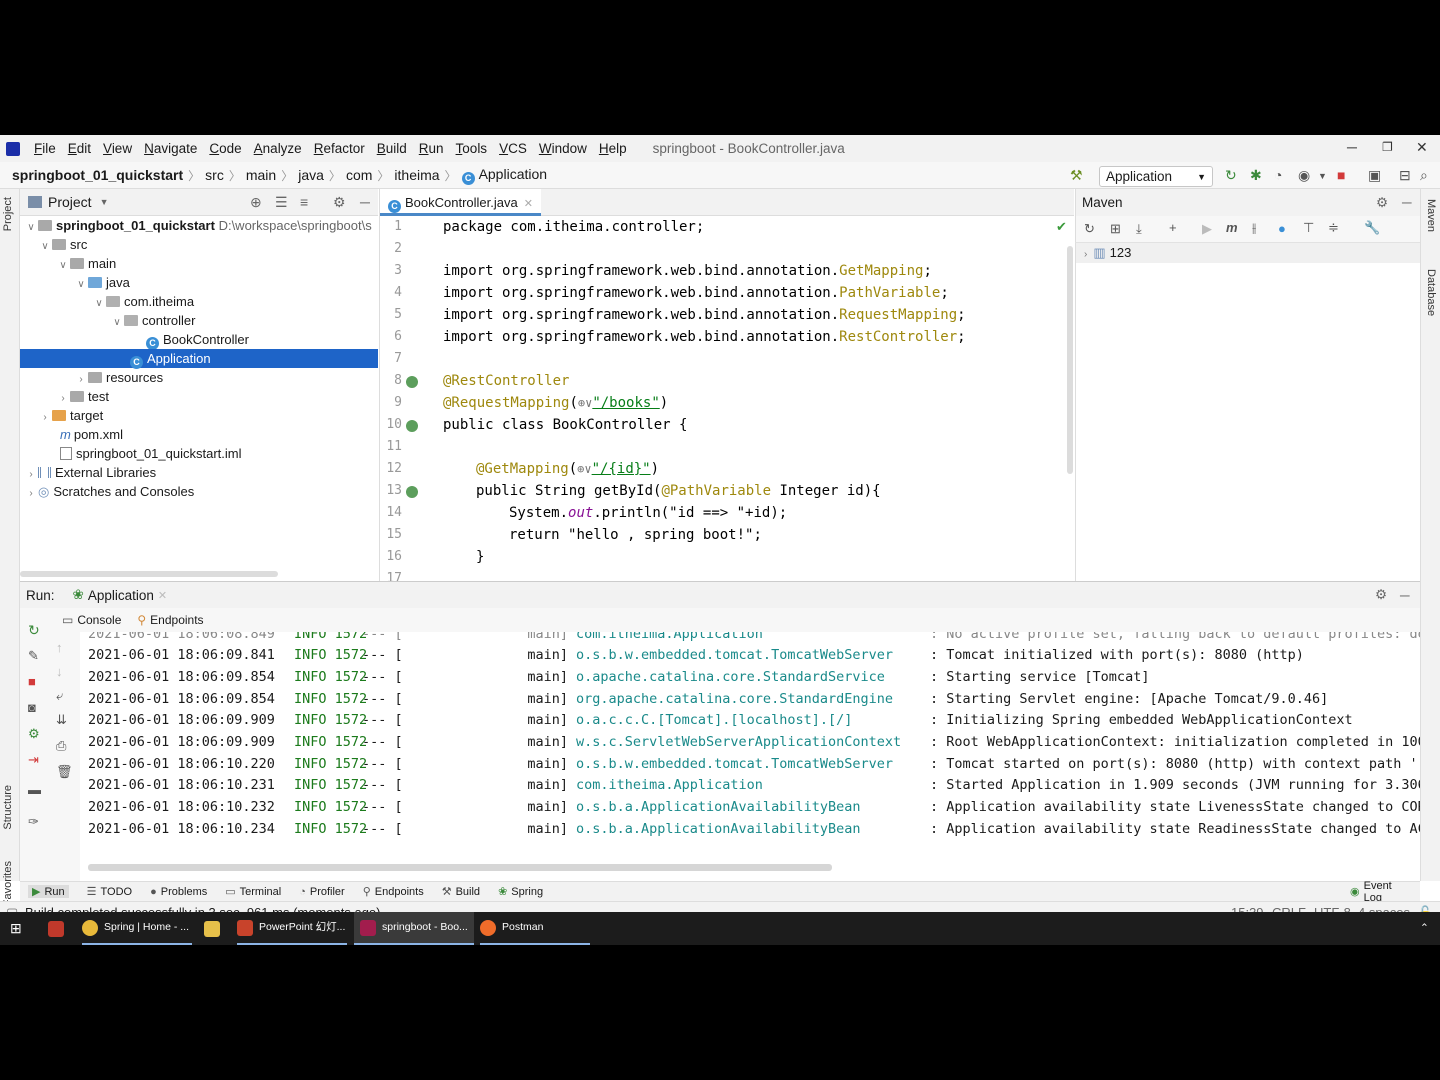 This screenshot has width=1440, height=1080. Describe the element at coordinates (59, 696) in the screenshot. I see `soft-wrap-icon: ⤶` at that location.